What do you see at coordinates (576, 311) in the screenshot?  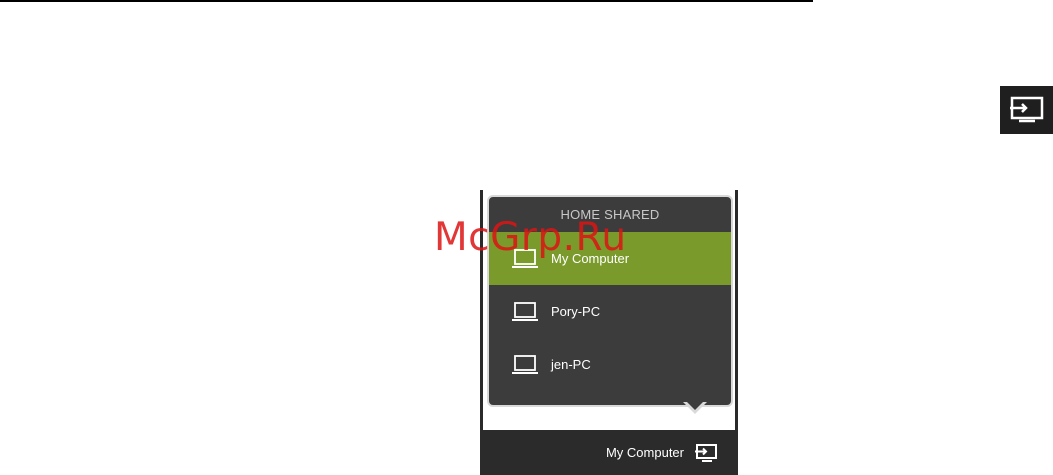 I see `device-label: Pory-PC` at bounding box center [576, 311].